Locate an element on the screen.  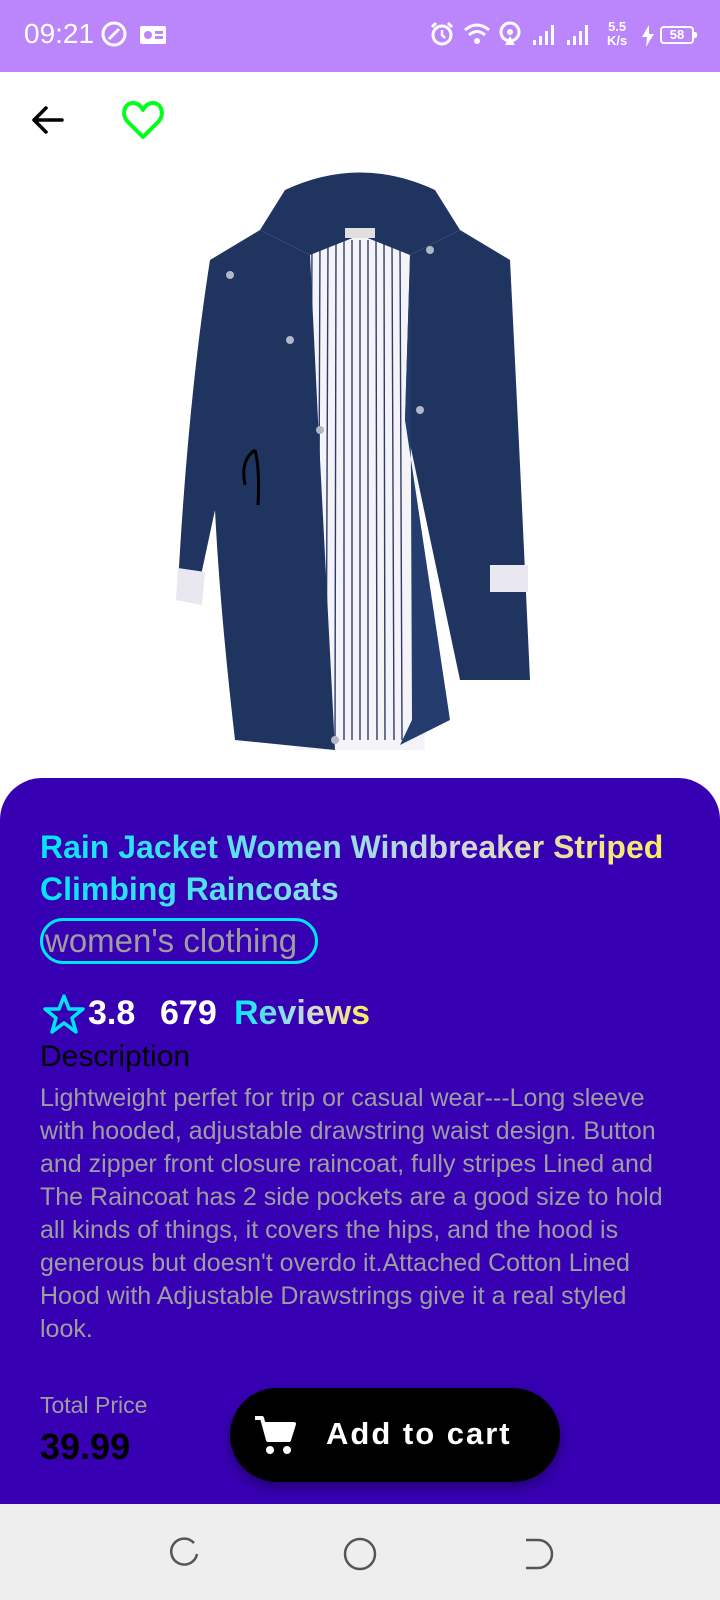
shopping-cart-icon is located at coordinates (275, 1435).